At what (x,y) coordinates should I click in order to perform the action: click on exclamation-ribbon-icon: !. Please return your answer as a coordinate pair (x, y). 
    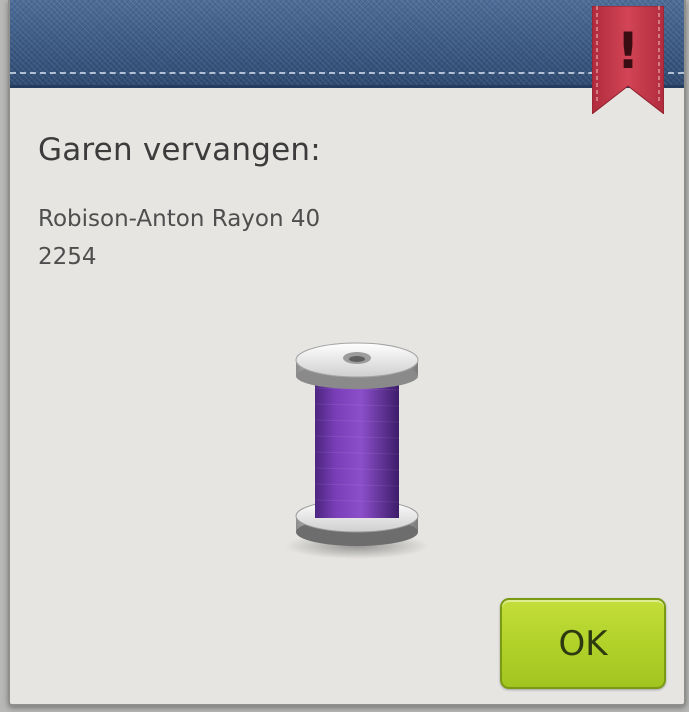
    Looking at the image, I should click on (628, 60).